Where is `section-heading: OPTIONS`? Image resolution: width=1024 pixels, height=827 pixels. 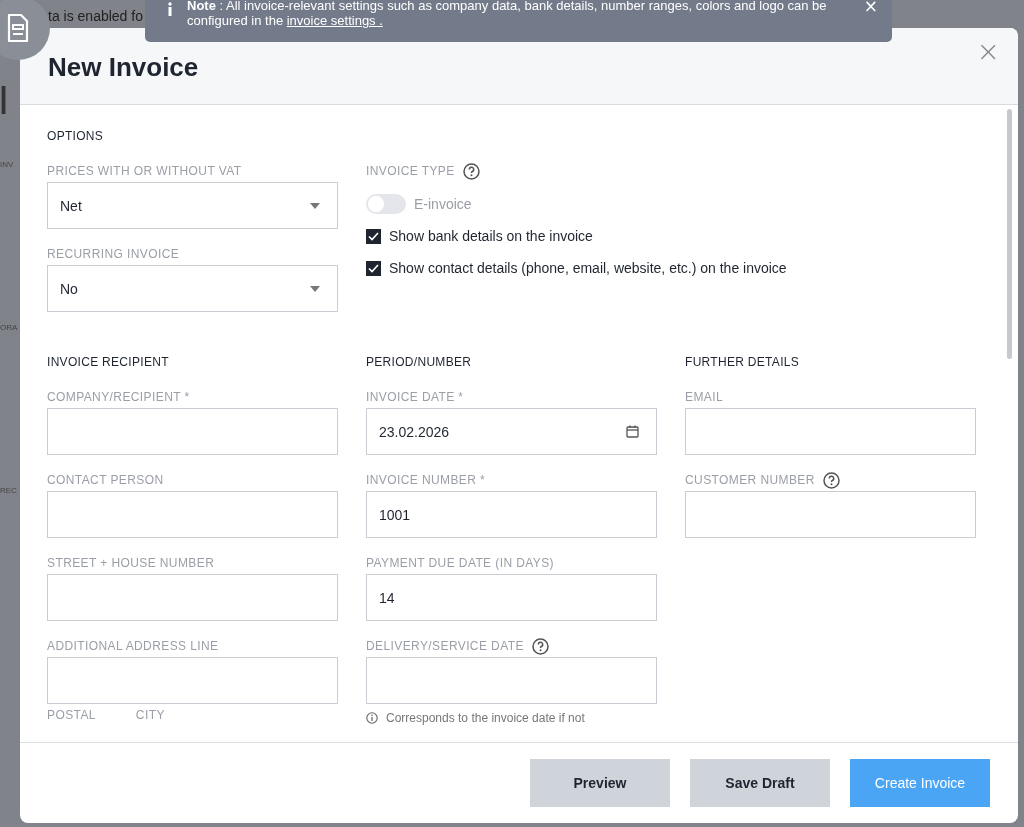 section-heading: OPTIONS is located at coordinates (76, 136).